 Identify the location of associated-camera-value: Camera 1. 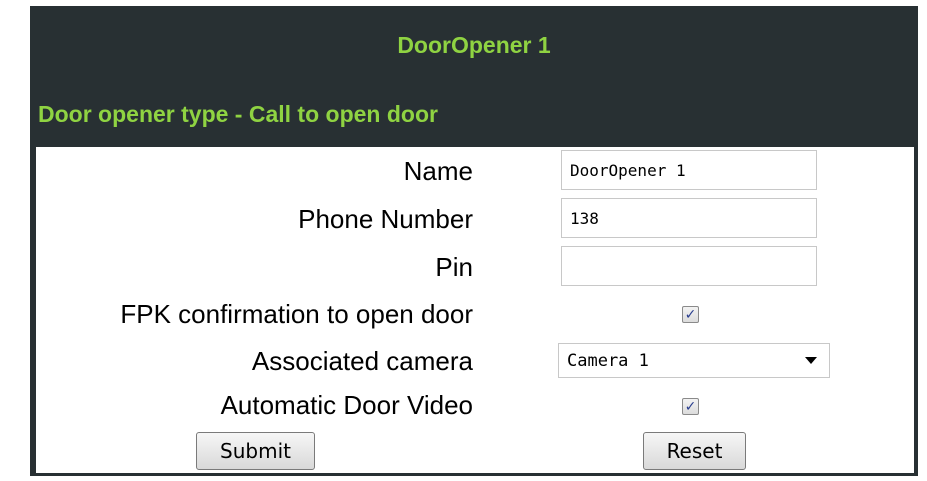
(608, 360).